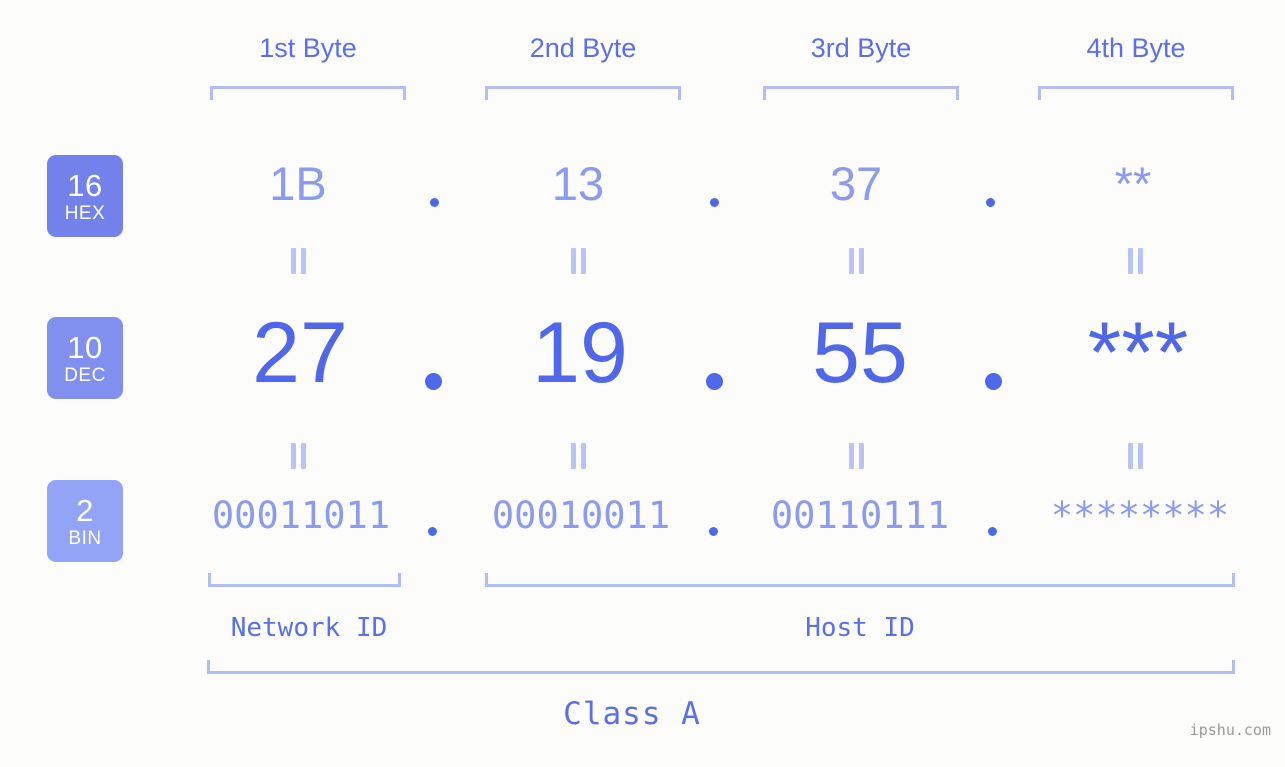  I want to click on class-bracket, so click(721, 667).